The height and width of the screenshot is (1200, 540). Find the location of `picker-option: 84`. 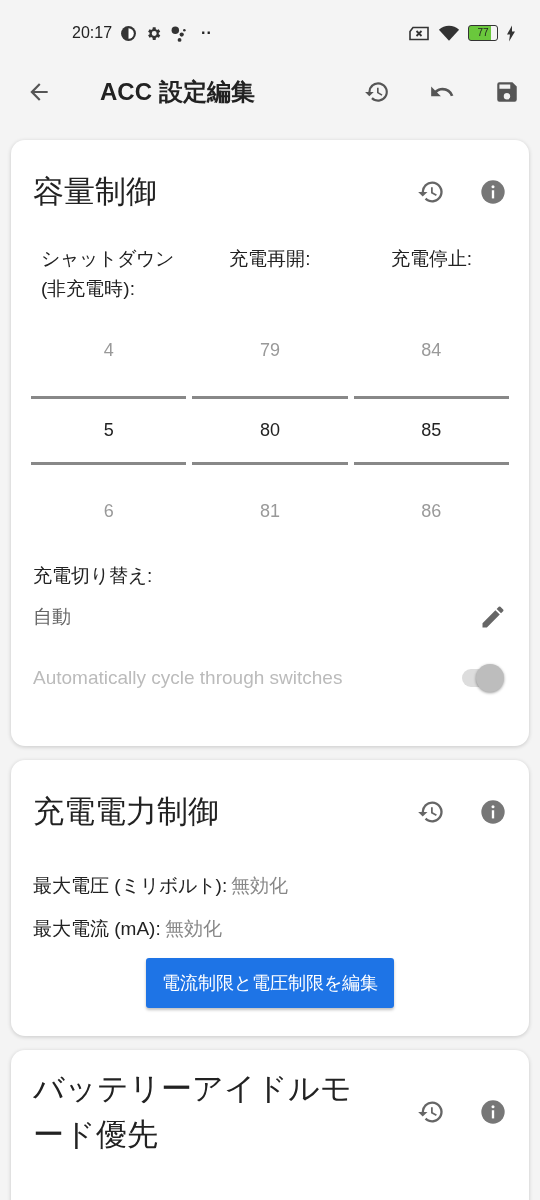

picker-option: 84 is located at coordinates (431, 350).